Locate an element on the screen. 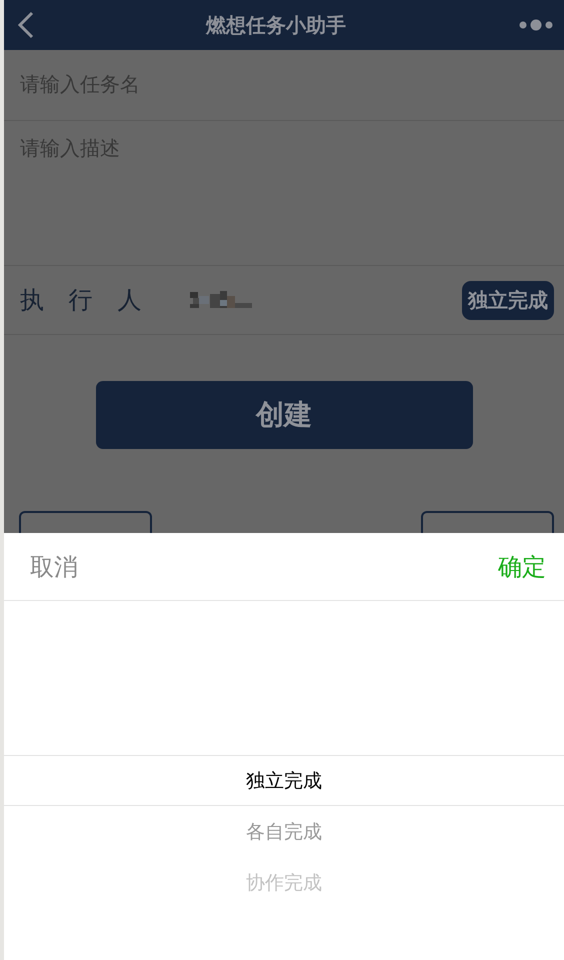 This screenshot has width=564, height=960. more-icon is located at coordinates (536, 25).